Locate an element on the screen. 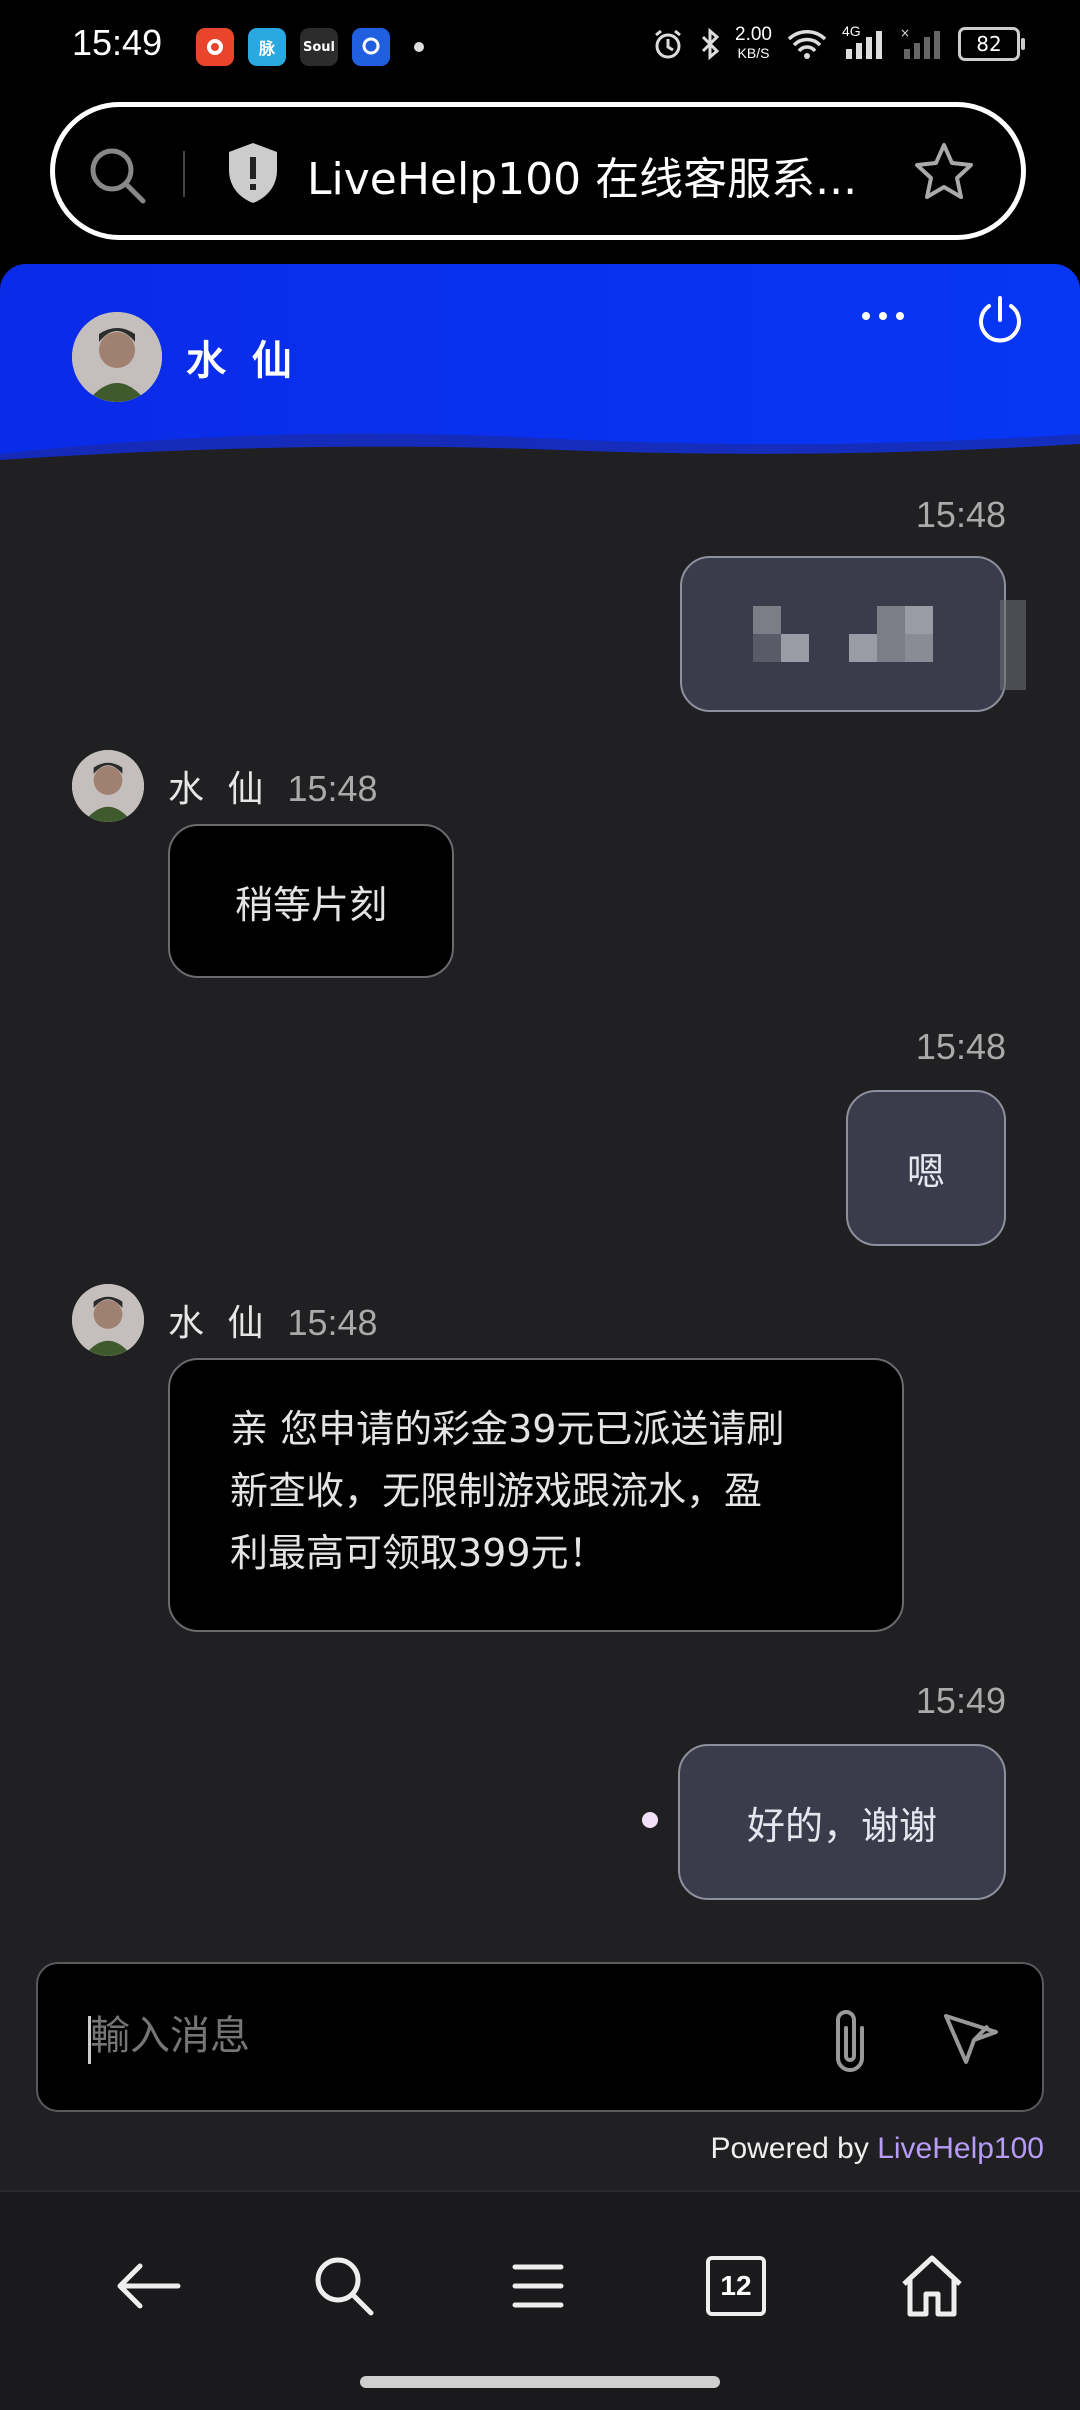 This screenshot has width=1080, height=2410. home-button is located at coordinates (932, 2286).